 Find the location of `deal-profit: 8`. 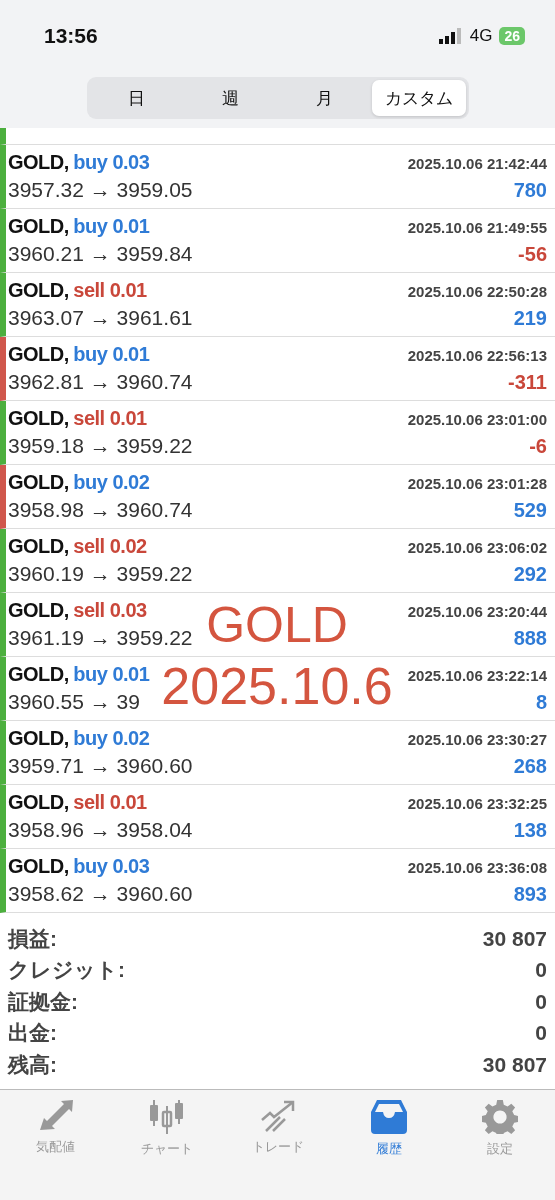

deal-profit: 8 is located at coordinates (541, 702).